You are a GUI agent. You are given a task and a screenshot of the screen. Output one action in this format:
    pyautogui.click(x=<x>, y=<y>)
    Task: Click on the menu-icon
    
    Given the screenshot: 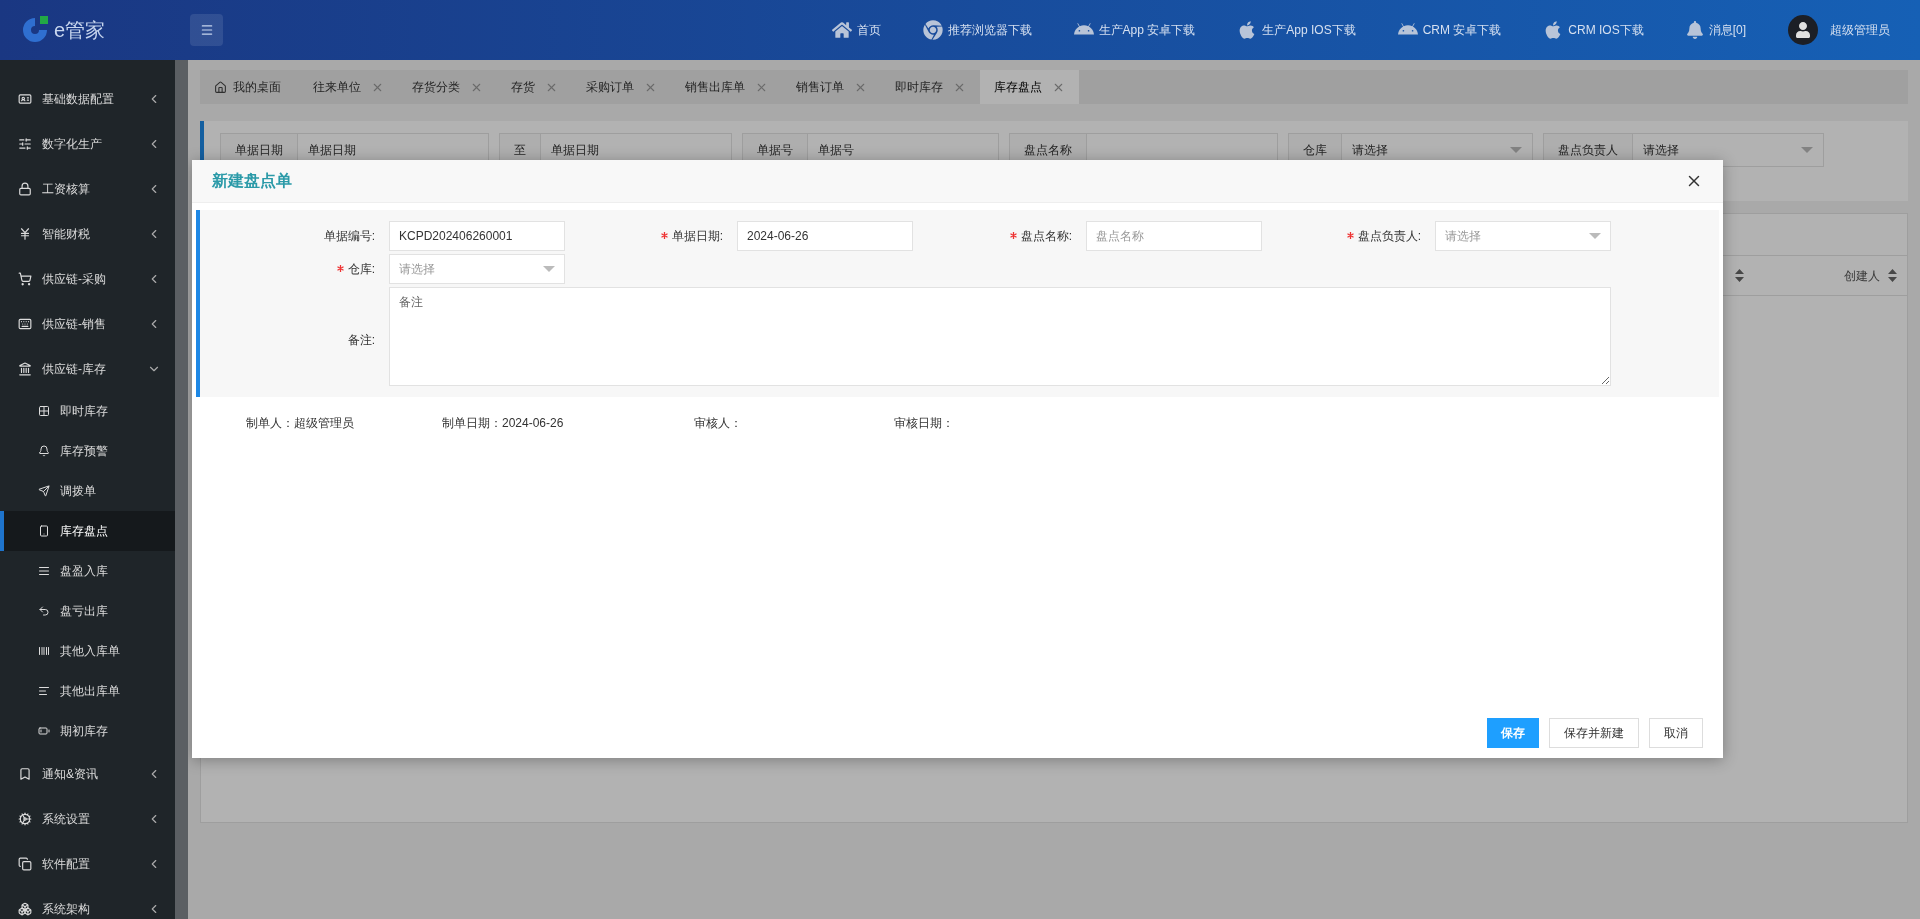 What is the action you would take?
    pyautogui.click(x=206, y=30)
    